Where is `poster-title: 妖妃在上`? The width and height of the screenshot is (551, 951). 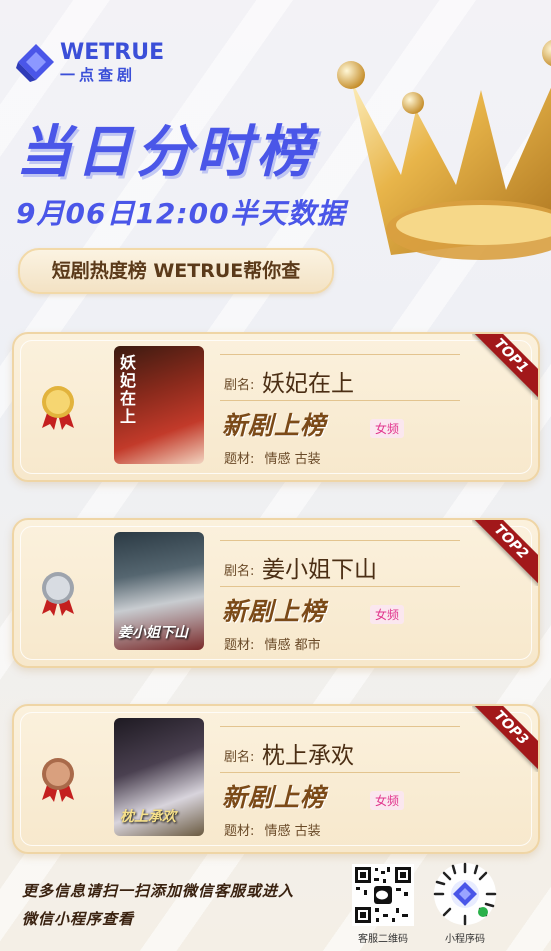 poster-title: 妖妃在上 is located at coordinates (128, 389).